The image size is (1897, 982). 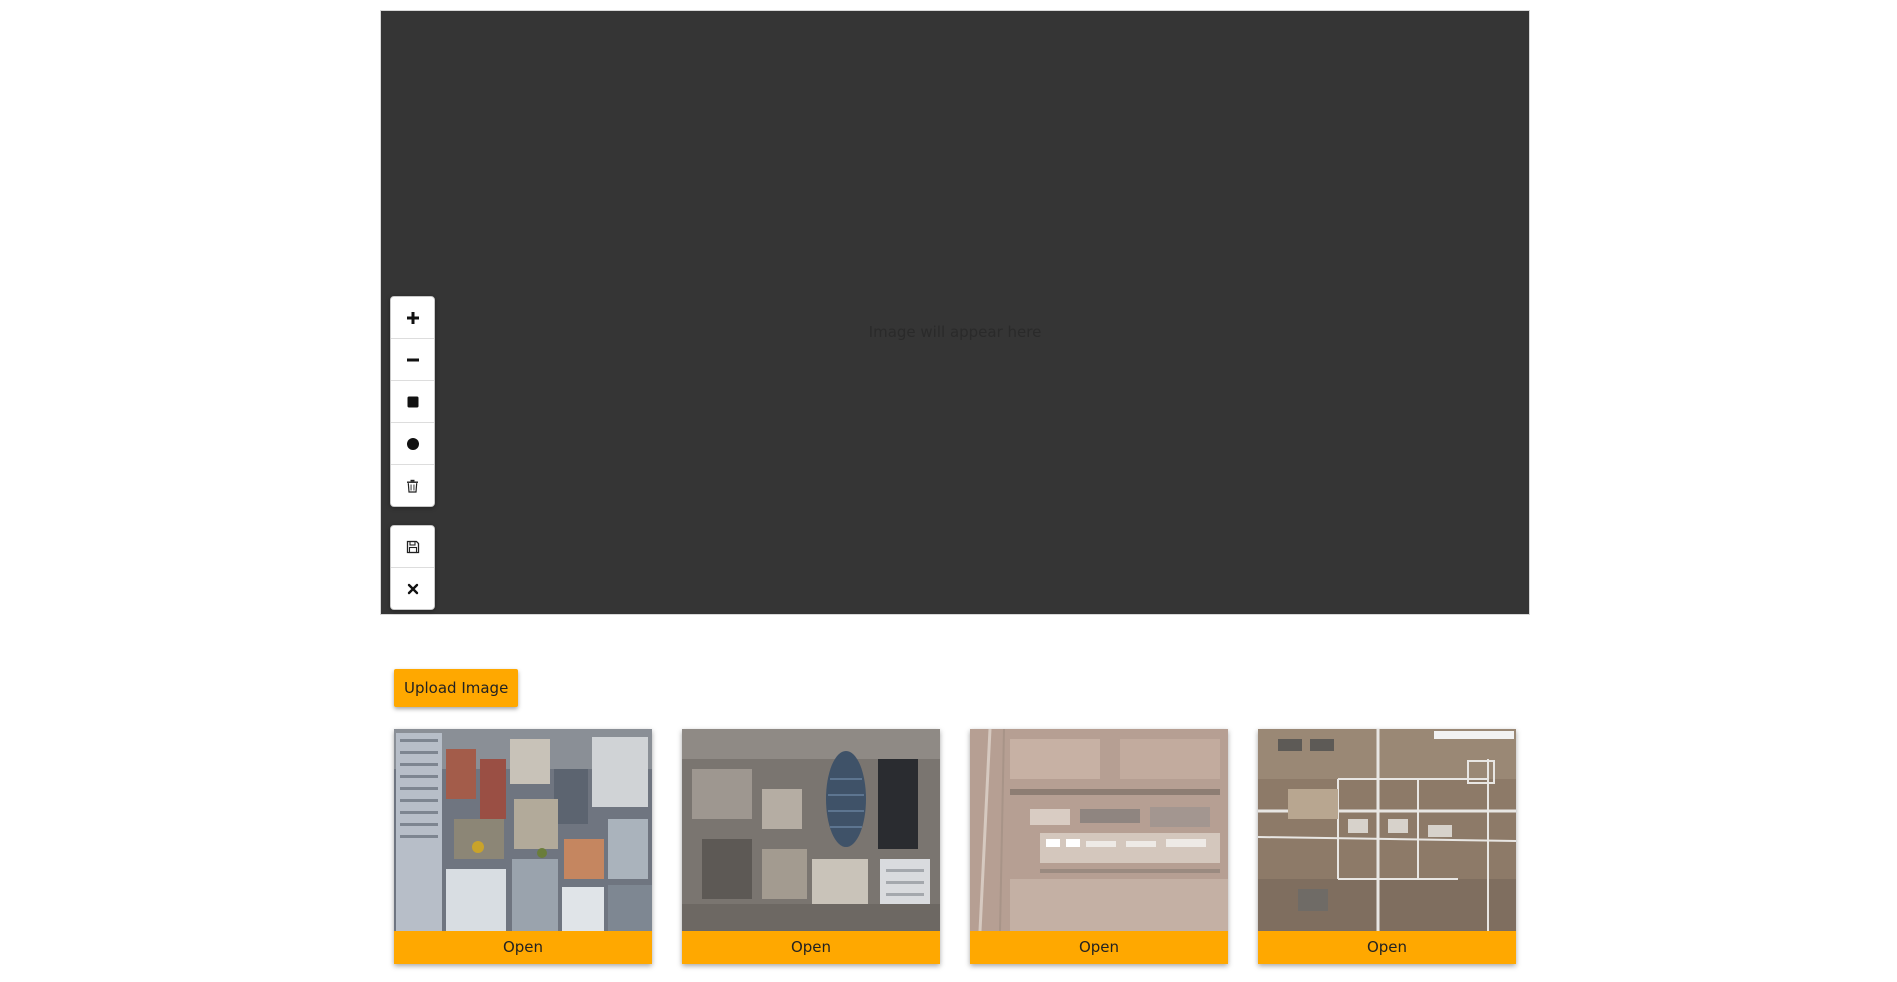 I want to click on close-viewer-button, so click(x=412, y=588).